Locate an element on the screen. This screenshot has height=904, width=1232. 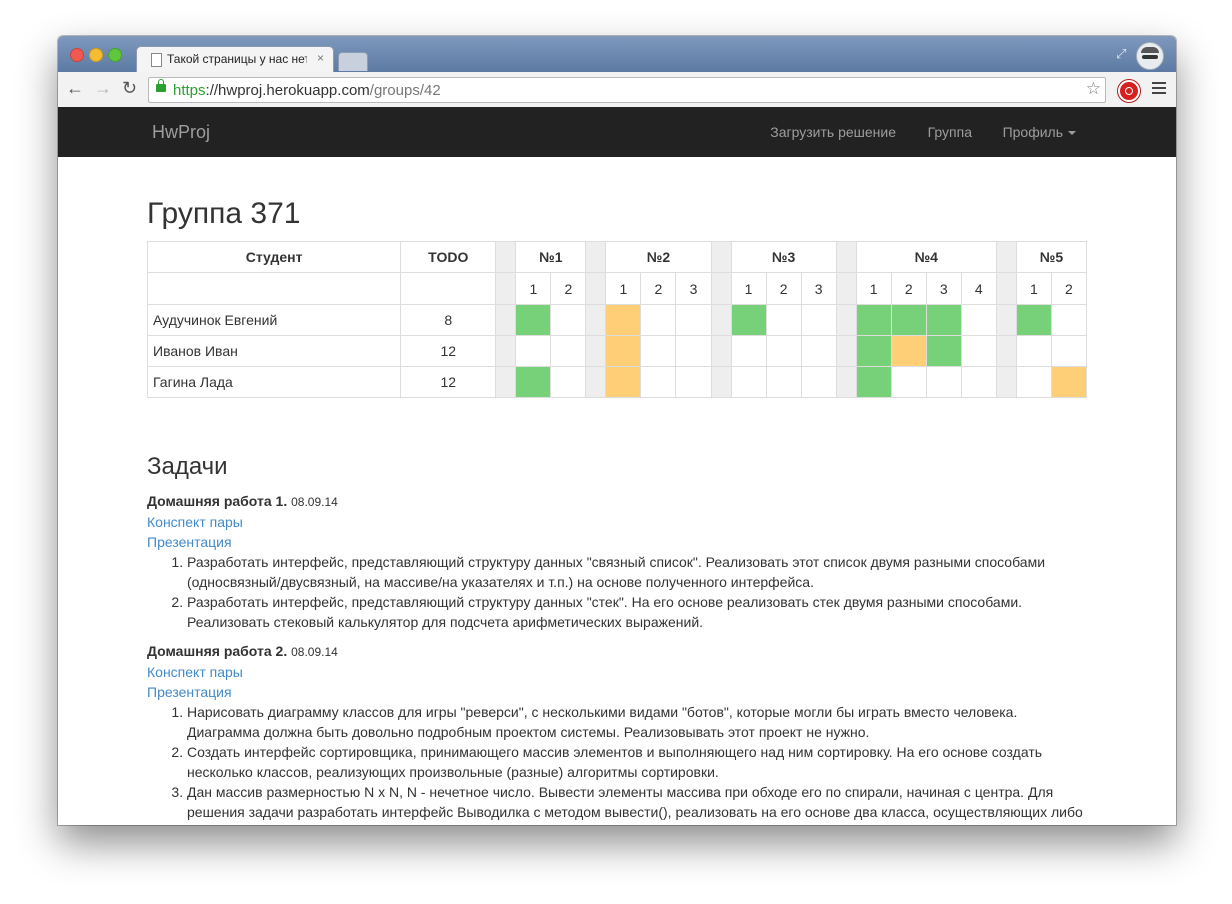
page-title: Группа 371 is located at coordinates (224, 213).